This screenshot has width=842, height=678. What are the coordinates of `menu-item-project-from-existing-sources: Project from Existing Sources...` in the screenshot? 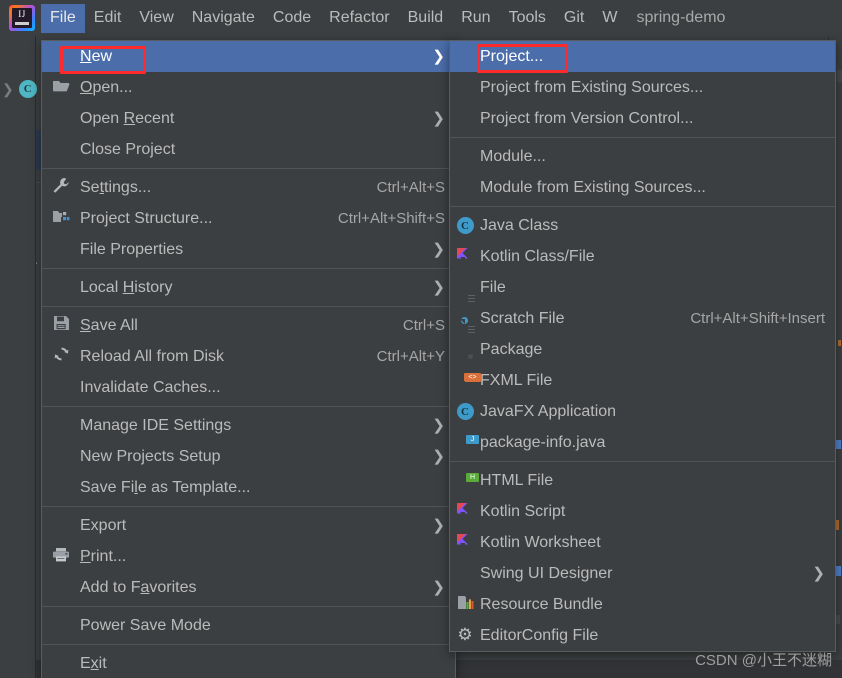 It's located at (642, 87).